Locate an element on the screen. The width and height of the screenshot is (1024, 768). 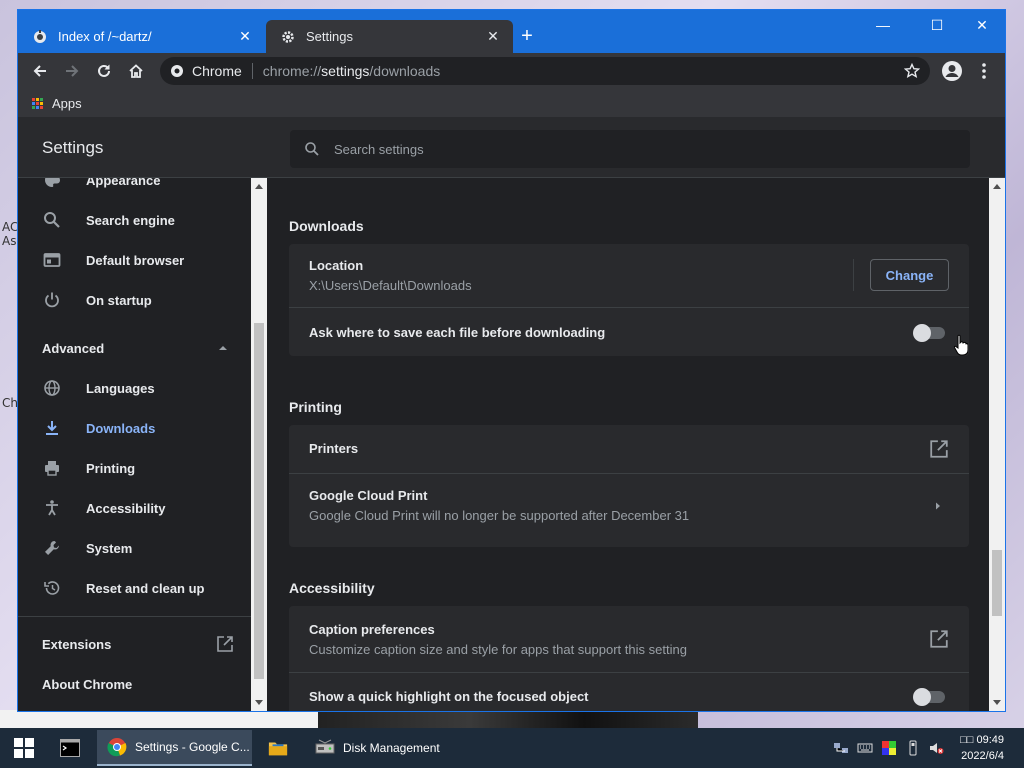
minimize-button: — is located at coordinates (883, 25).